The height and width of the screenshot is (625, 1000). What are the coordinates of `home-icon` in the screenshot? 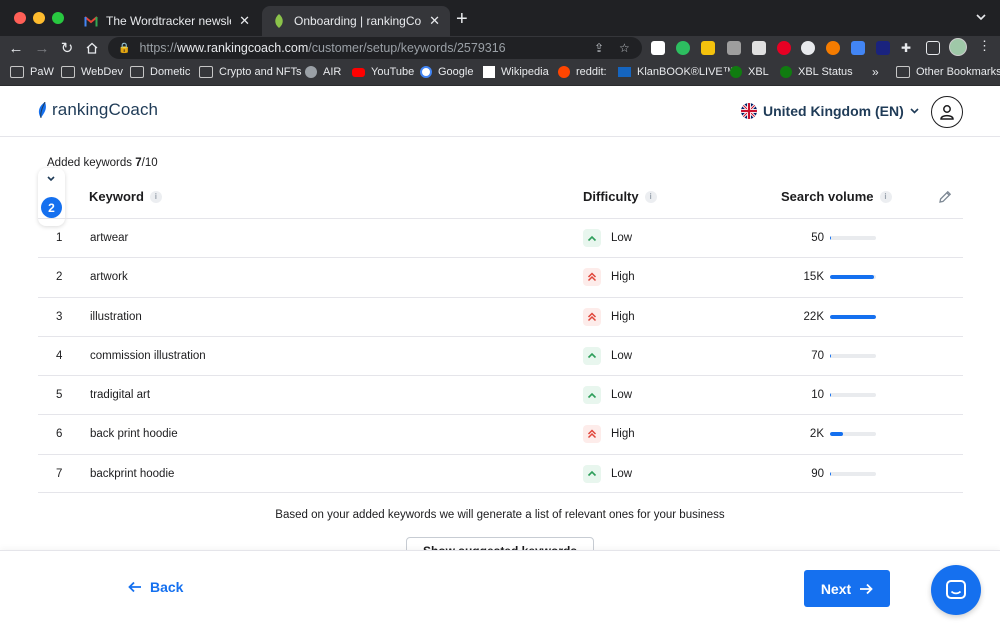 It's located at (92, 48).